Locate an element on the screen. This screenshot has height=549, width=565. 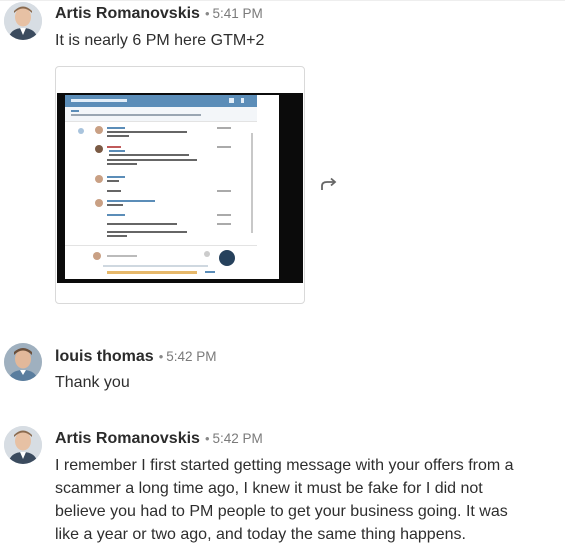
message-time: 5:41 PM is located at coordinates (237, 13).